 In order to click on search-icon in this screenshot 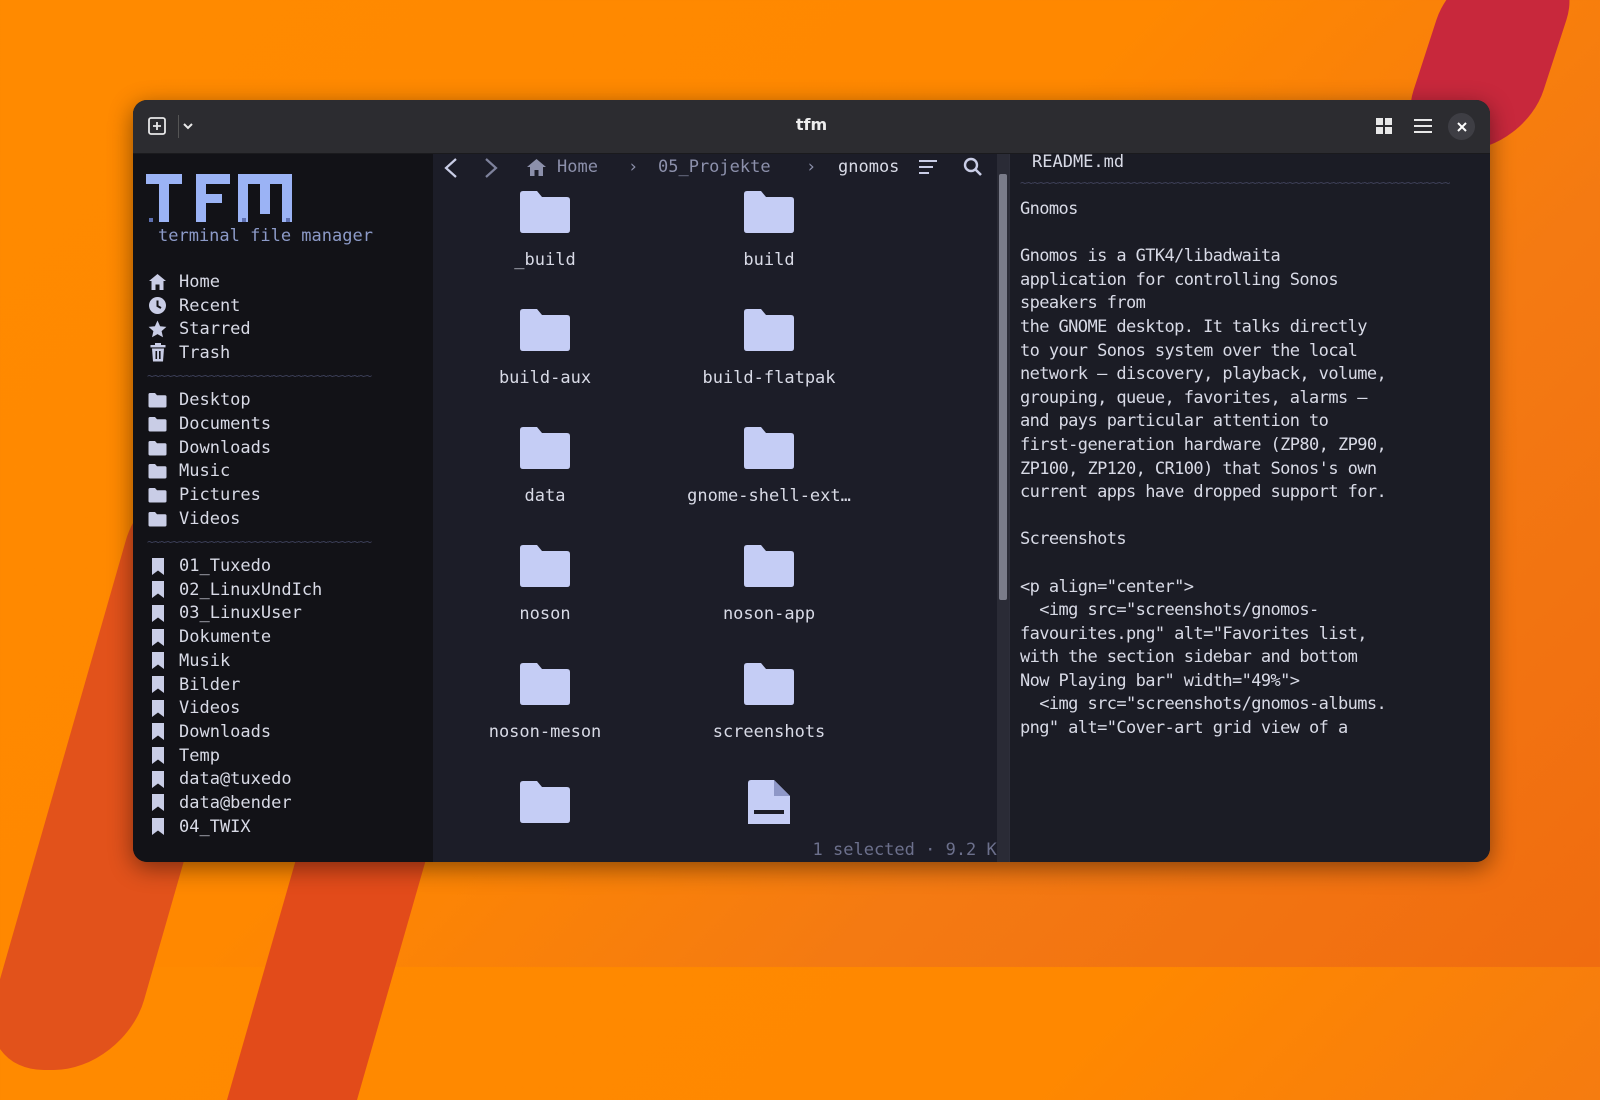, I will do `click(972, 166)`.